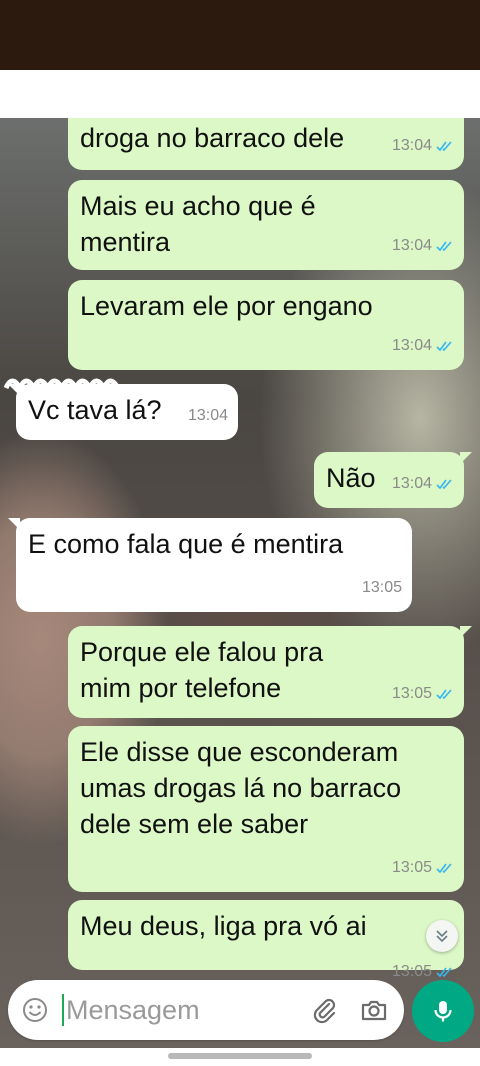 Image resolution: width=480 pixels, height=1066 pixels. Describe the element at coordinates (127, 412) in the screenshot. I see `message-bubble-incoming: Vc tava lá? 13:04` at that location.